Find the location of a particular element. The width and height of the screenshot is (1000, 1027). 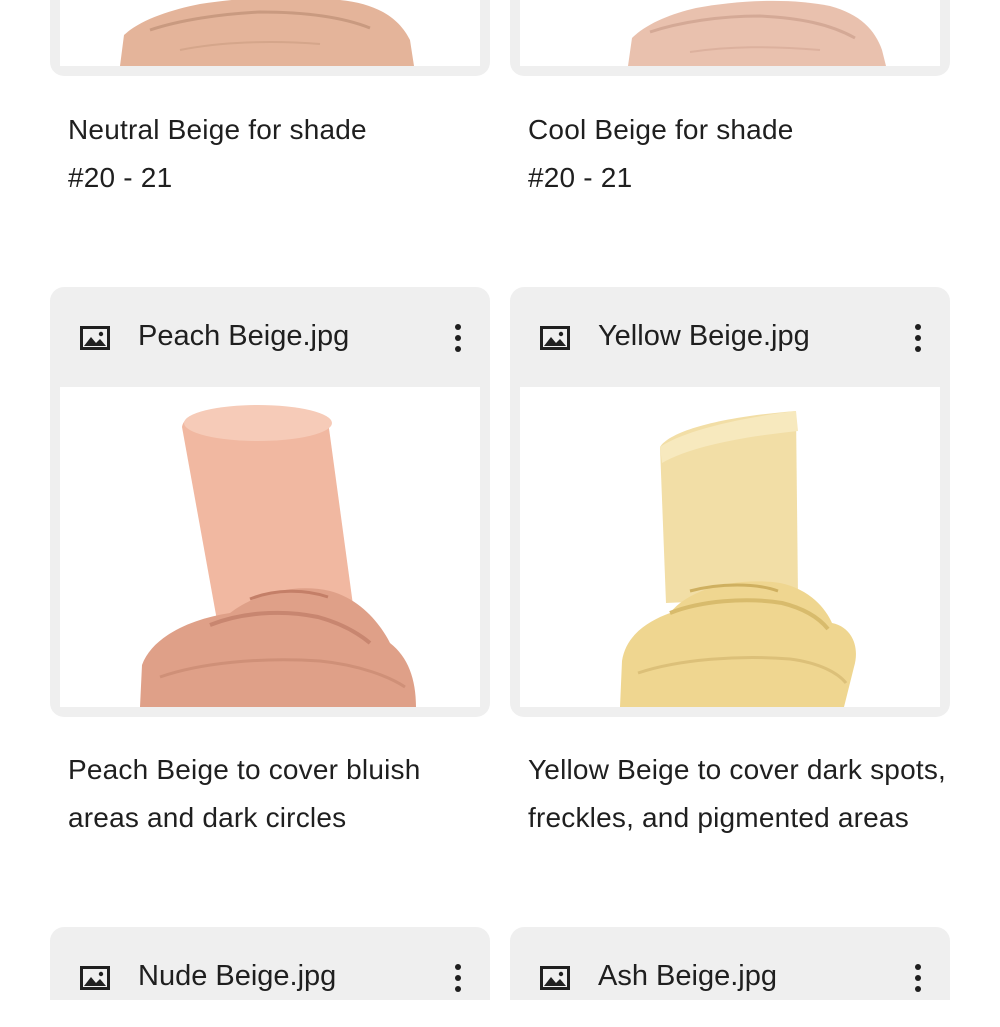

swatch-cool-beige-image is located at coordinates (757, 33).